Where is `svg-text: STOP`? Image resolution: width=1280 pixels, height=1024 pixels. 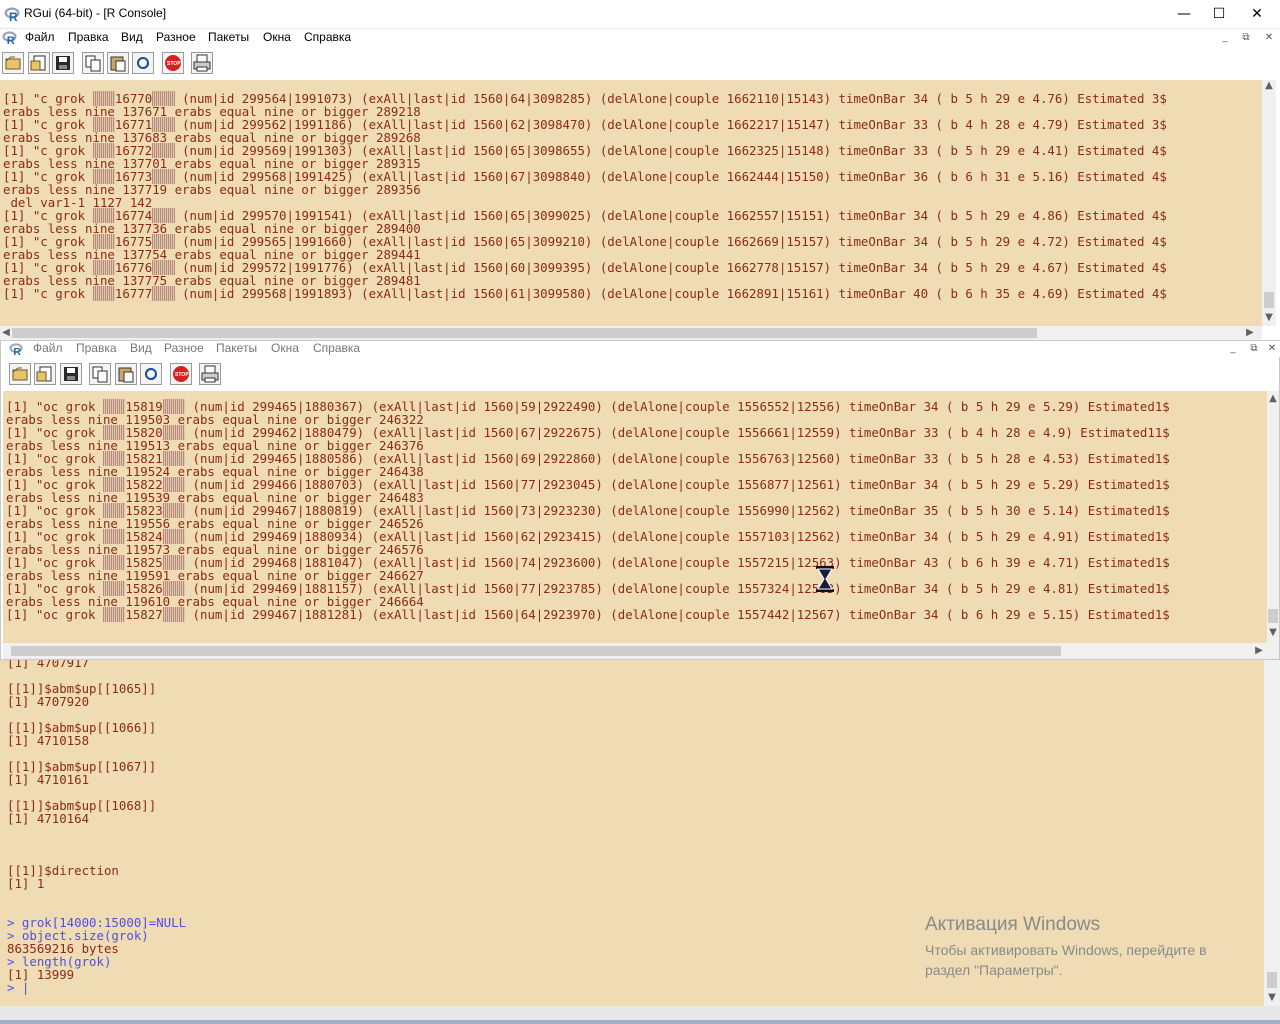
svg-text: STOP is located at coordinates (174, 64).